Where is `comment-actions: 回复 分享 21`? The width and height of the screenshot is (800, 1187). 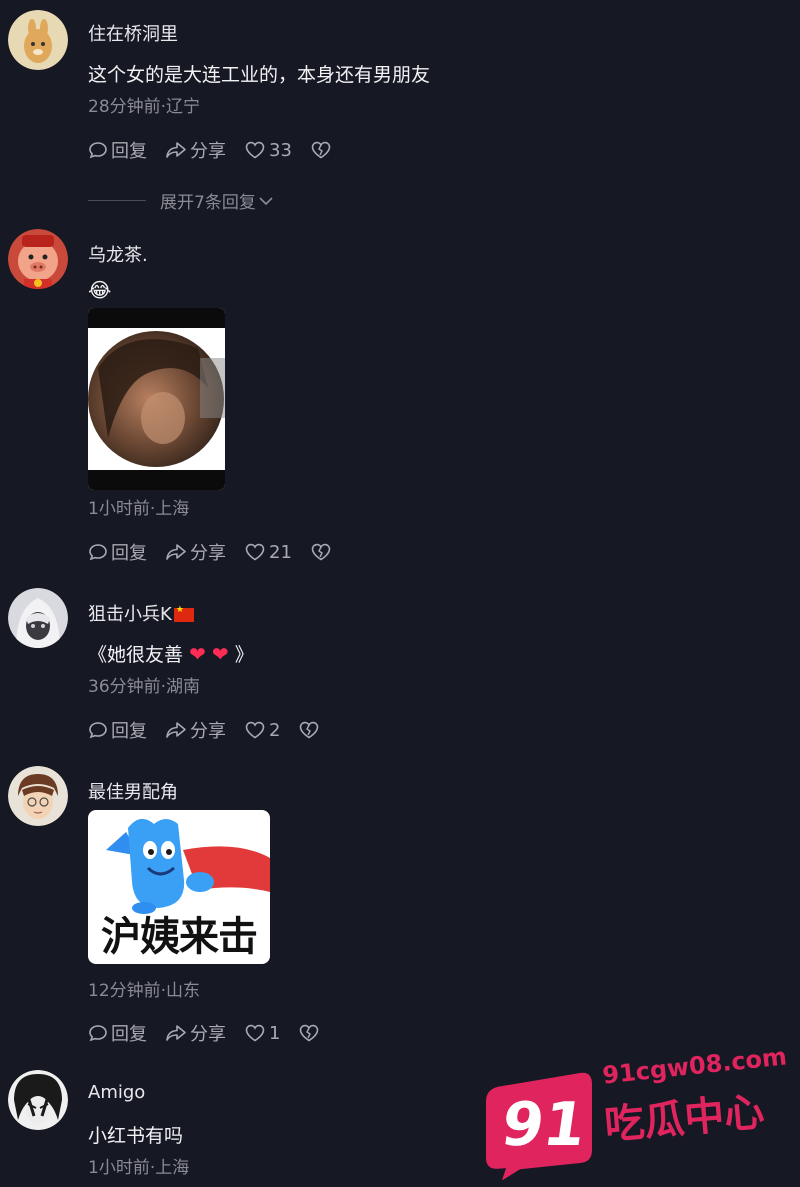 comment-actions: 回复 分享 21 is located at coordinates (220, 552).